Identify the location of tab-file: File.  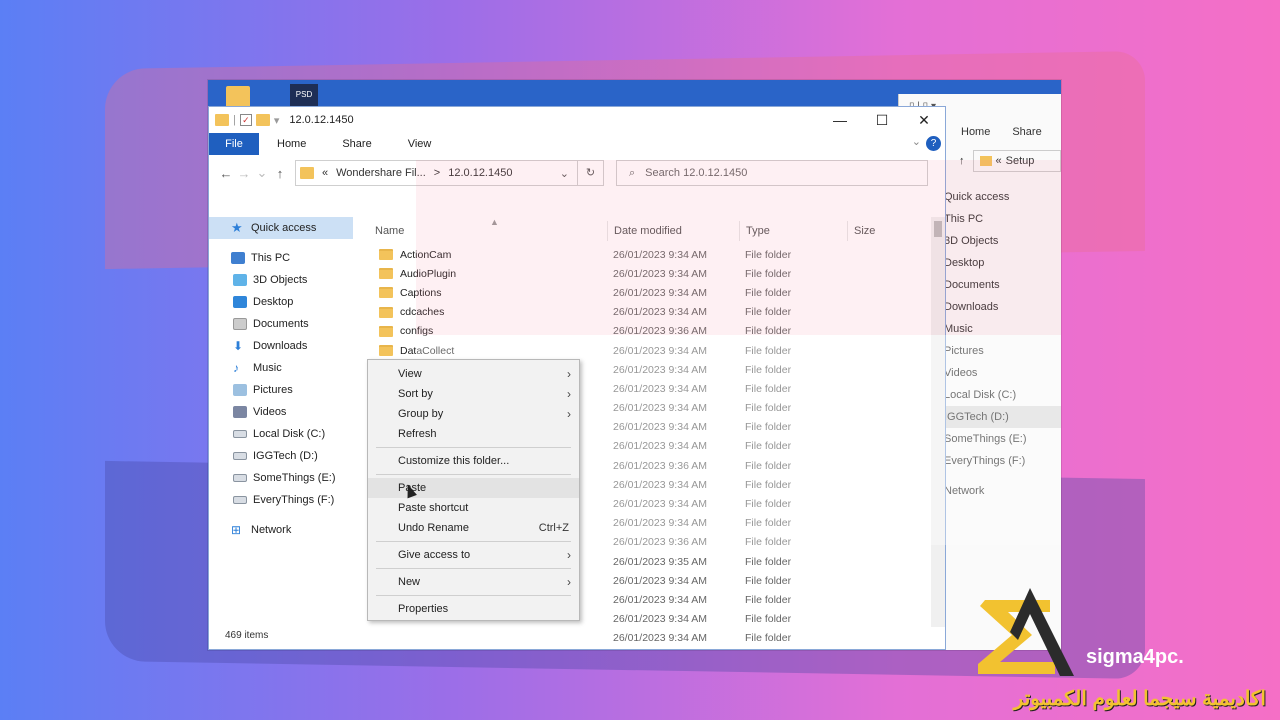
(234, 144).